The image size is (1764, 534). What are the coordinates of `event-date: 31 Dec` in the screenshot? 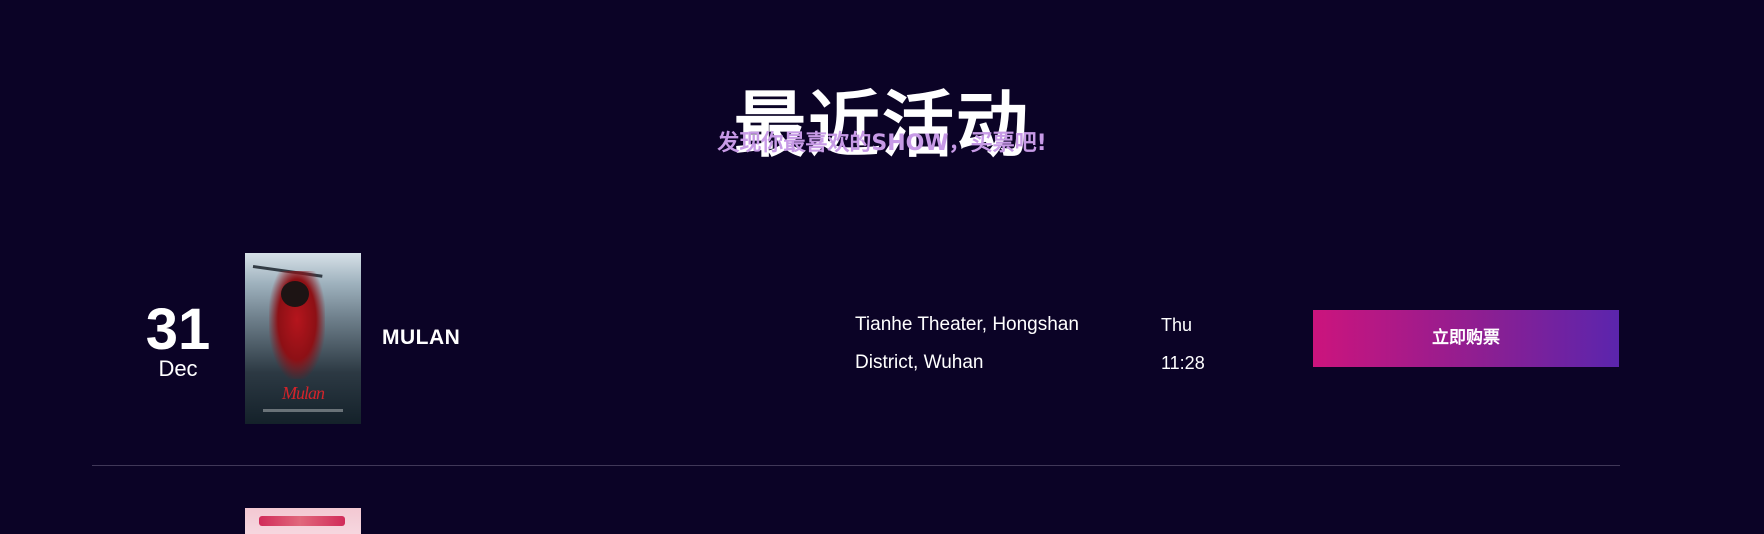 It's located at (178, 341).